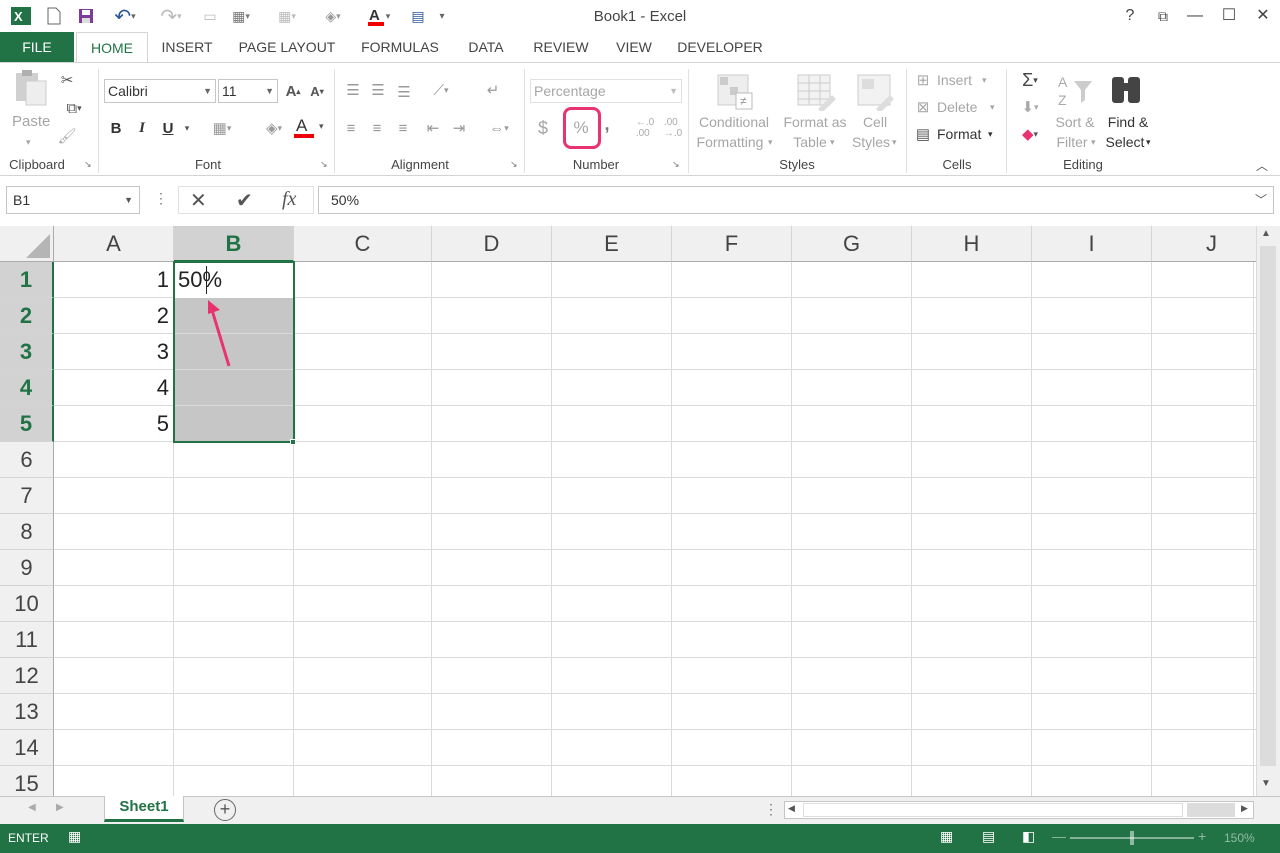 The height and width of the screenshot is (853, 1280). Describe the element at coordinates (993, 810) in the screenshot. I see `horizontal-scroll-thumb` at that location.